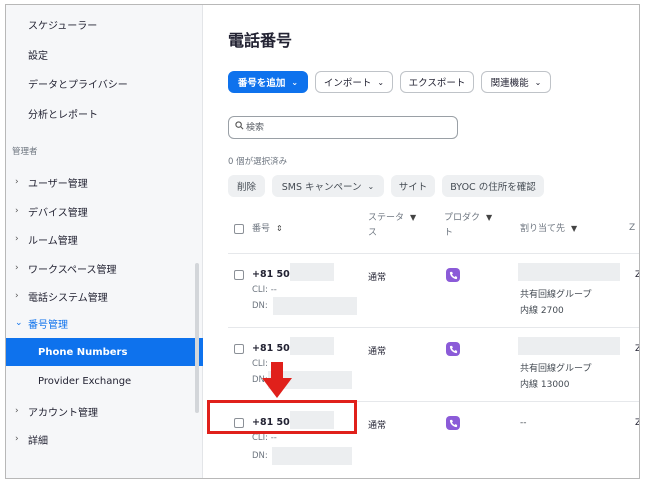 The height and width of the screenshot is (486, 648). Describe the element at coordinates (354, 82) in the screenshot. I see `import-button: インポート ⌄` at that location.